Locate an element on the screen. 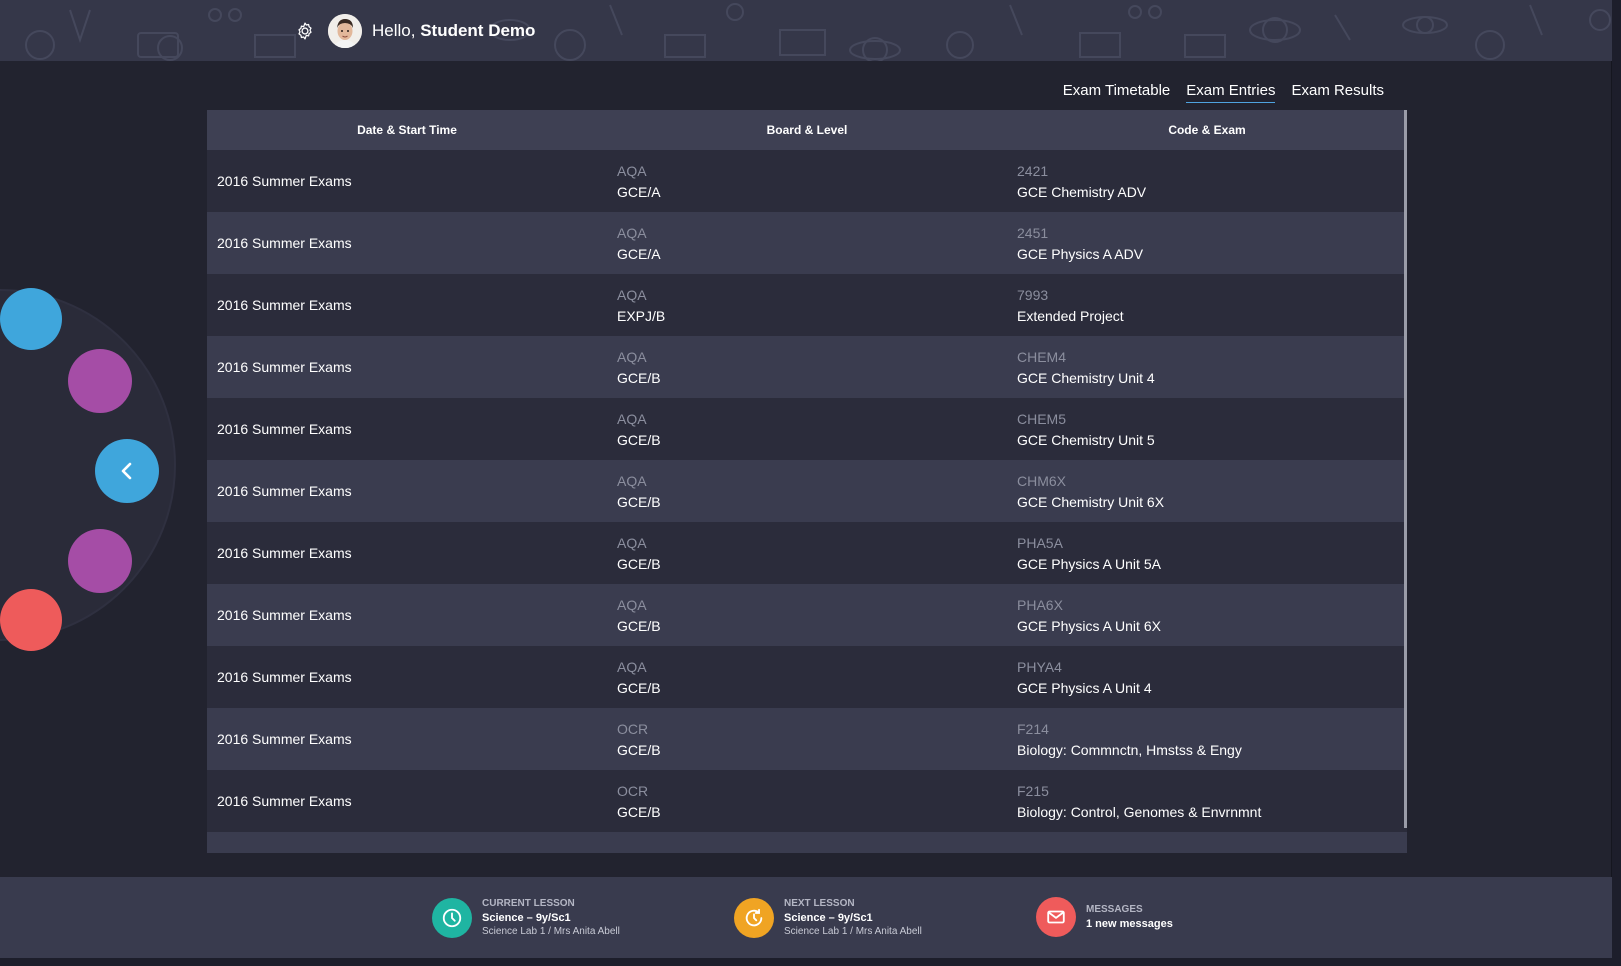  chevron-left-icon is located at coordinates (126, 471).